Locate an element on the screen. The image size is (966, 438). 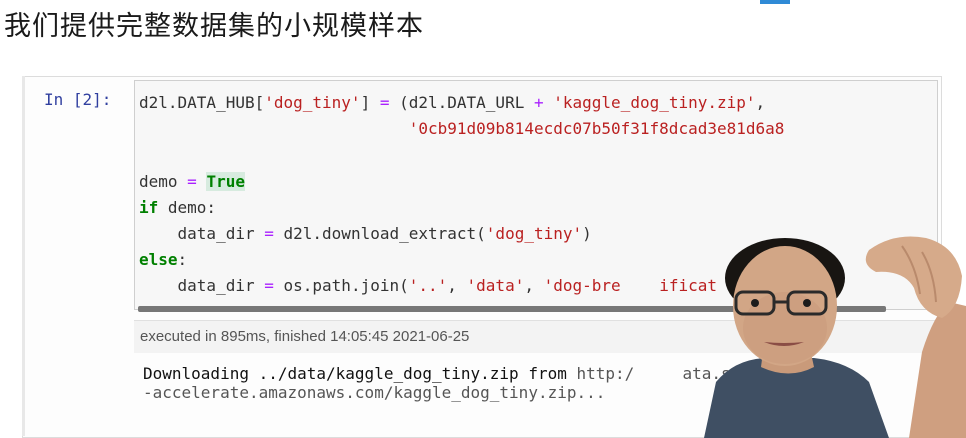
presenter-video-overlay is located at coordinates (835, 337).